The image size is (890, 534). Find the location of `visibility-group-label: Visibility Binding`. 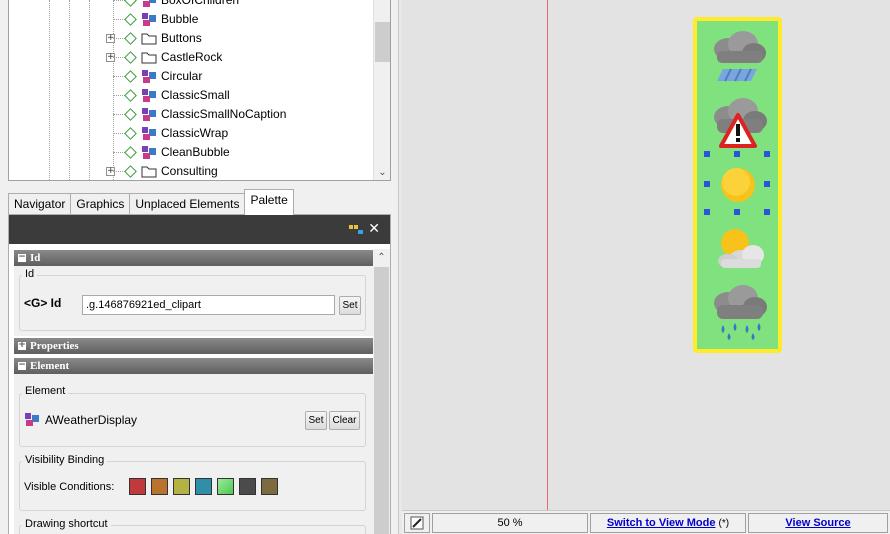

visibility-group-label: Visibility Binding is located at coordinates (65, 460).